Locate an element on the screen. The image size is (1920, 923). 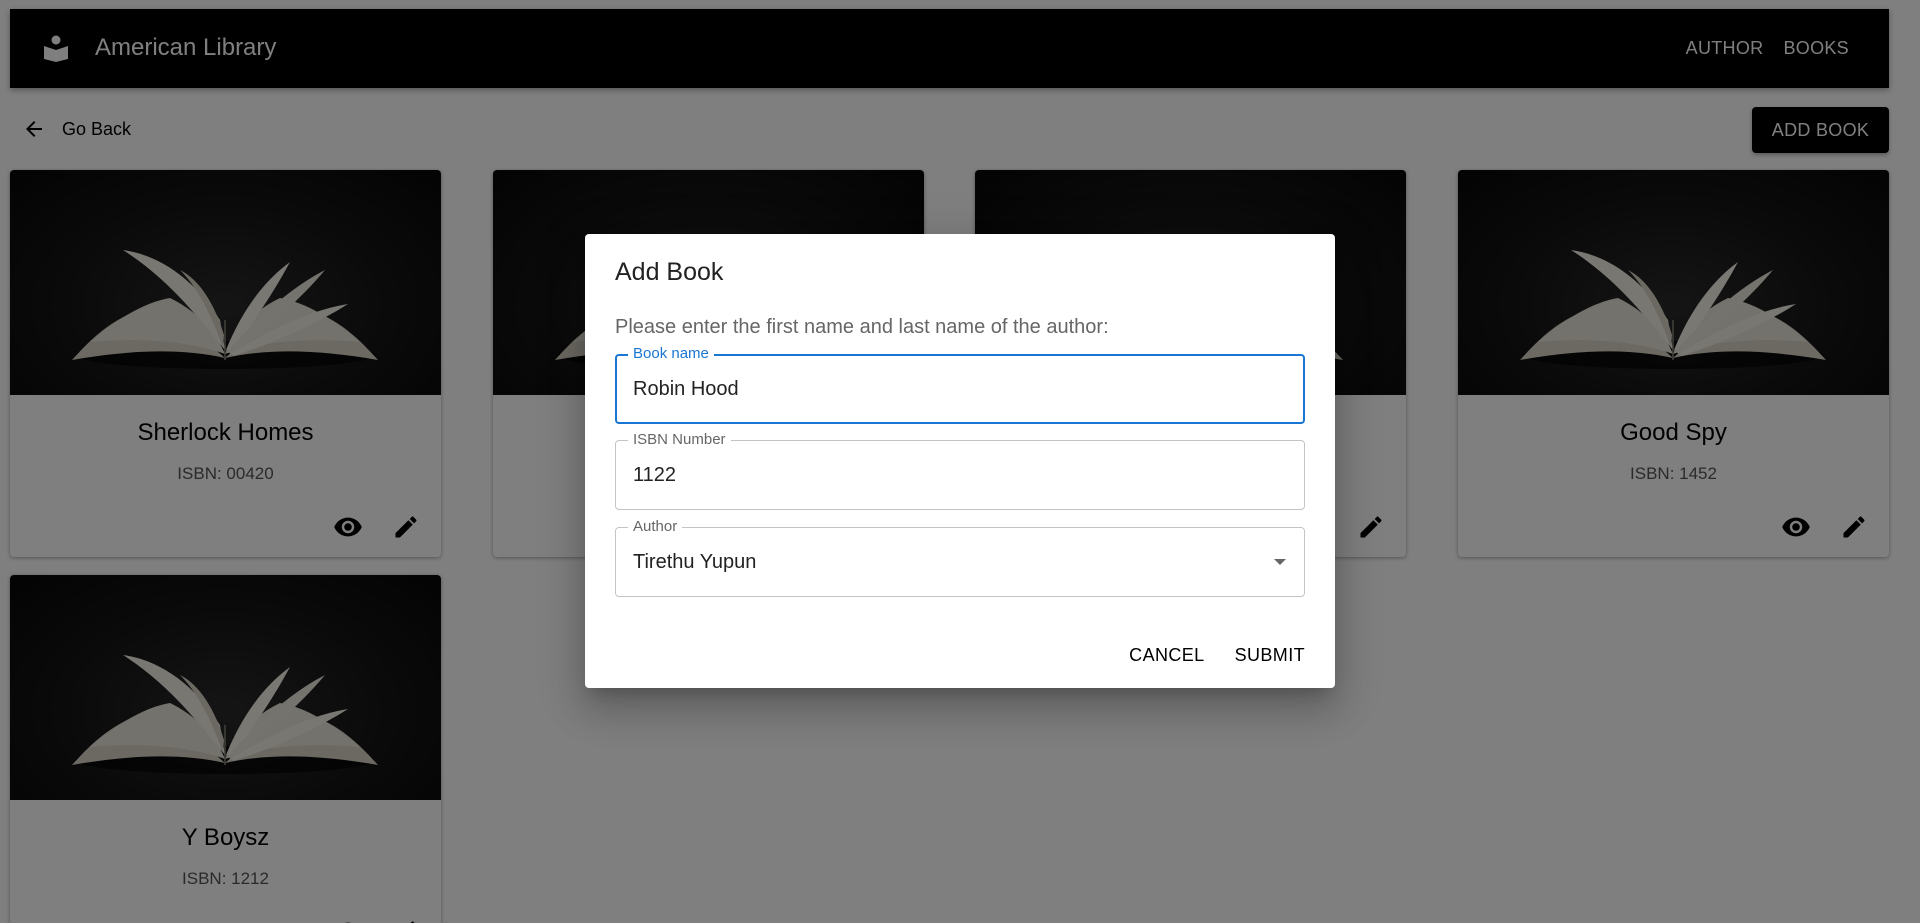
dialog-title: Add Book is located at coordinates (669, 272).